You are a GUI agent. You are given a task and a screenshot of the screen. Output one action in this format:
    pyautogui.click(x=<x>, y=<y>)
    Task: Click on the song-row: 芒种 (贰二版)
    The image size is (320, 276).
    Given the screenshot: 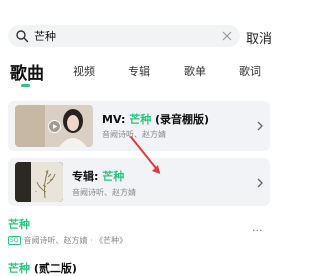 What is the action you would take?
    pyautogui.click(x=142, y=267)
    